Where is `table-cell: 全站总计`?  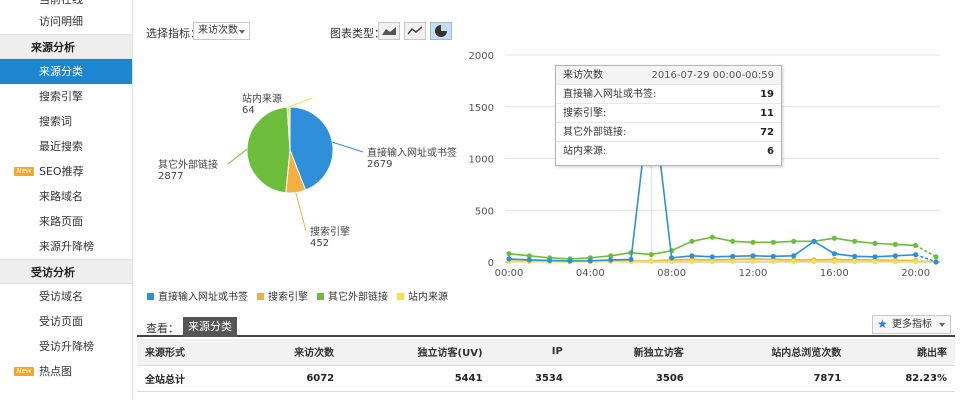 table-cell: 全站总计 is located at coordinates (188, 378).